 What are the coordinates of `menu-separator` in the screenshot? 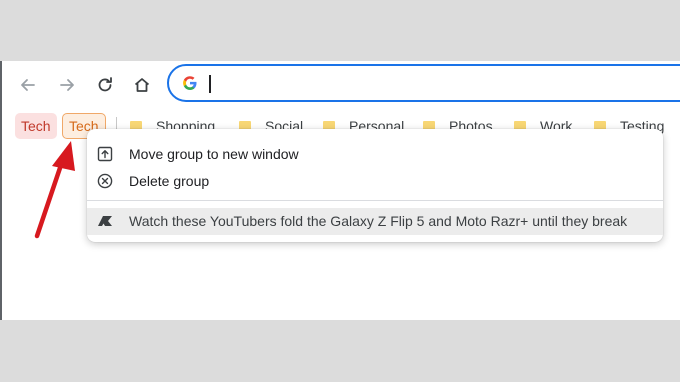 It's located at (375, 200).